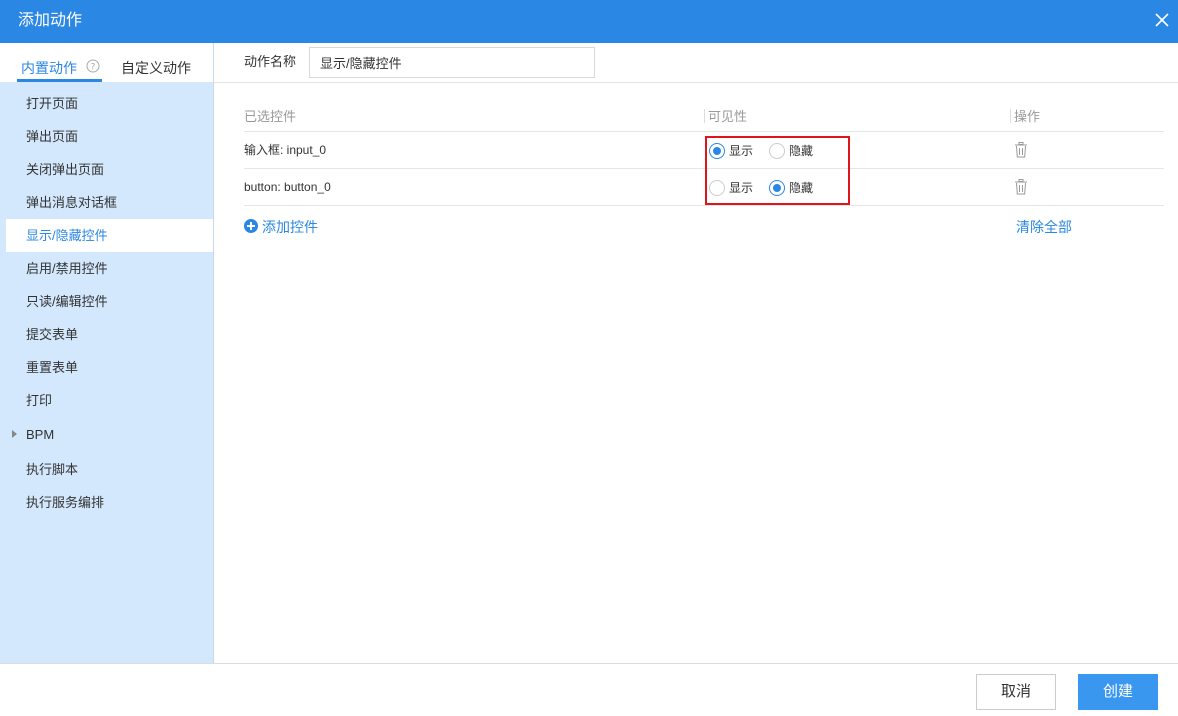  What do you see at coordinates (704, 150) in the screenshot?
I see `table-row: 输入框: input_0 显示 隐藏` at bounding box center [704, 150].